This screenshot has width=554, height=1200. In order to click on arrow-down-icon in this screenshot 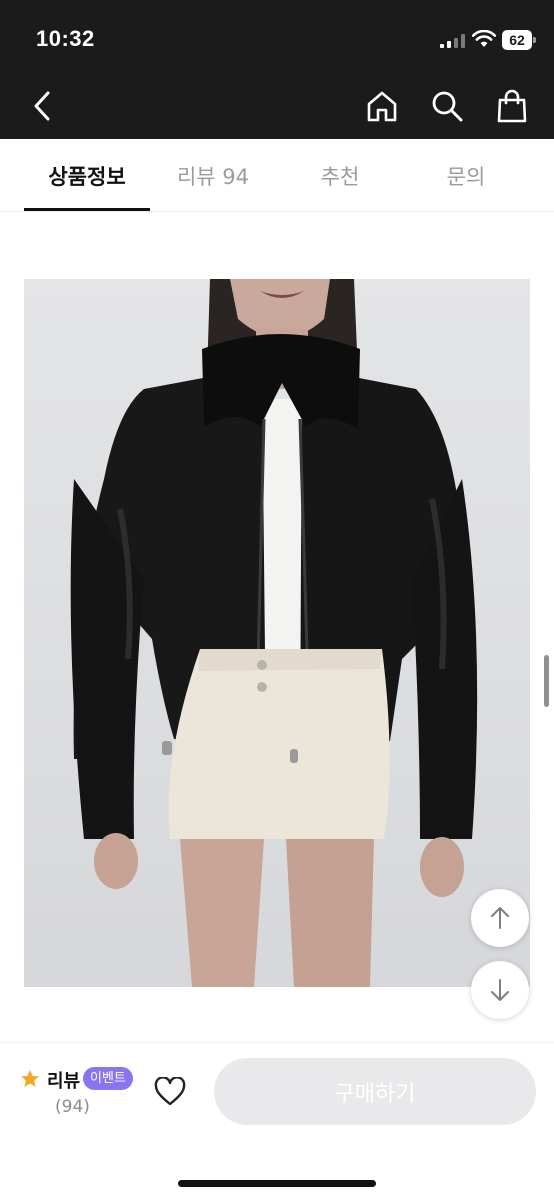, I will do `click(500, 990)`.